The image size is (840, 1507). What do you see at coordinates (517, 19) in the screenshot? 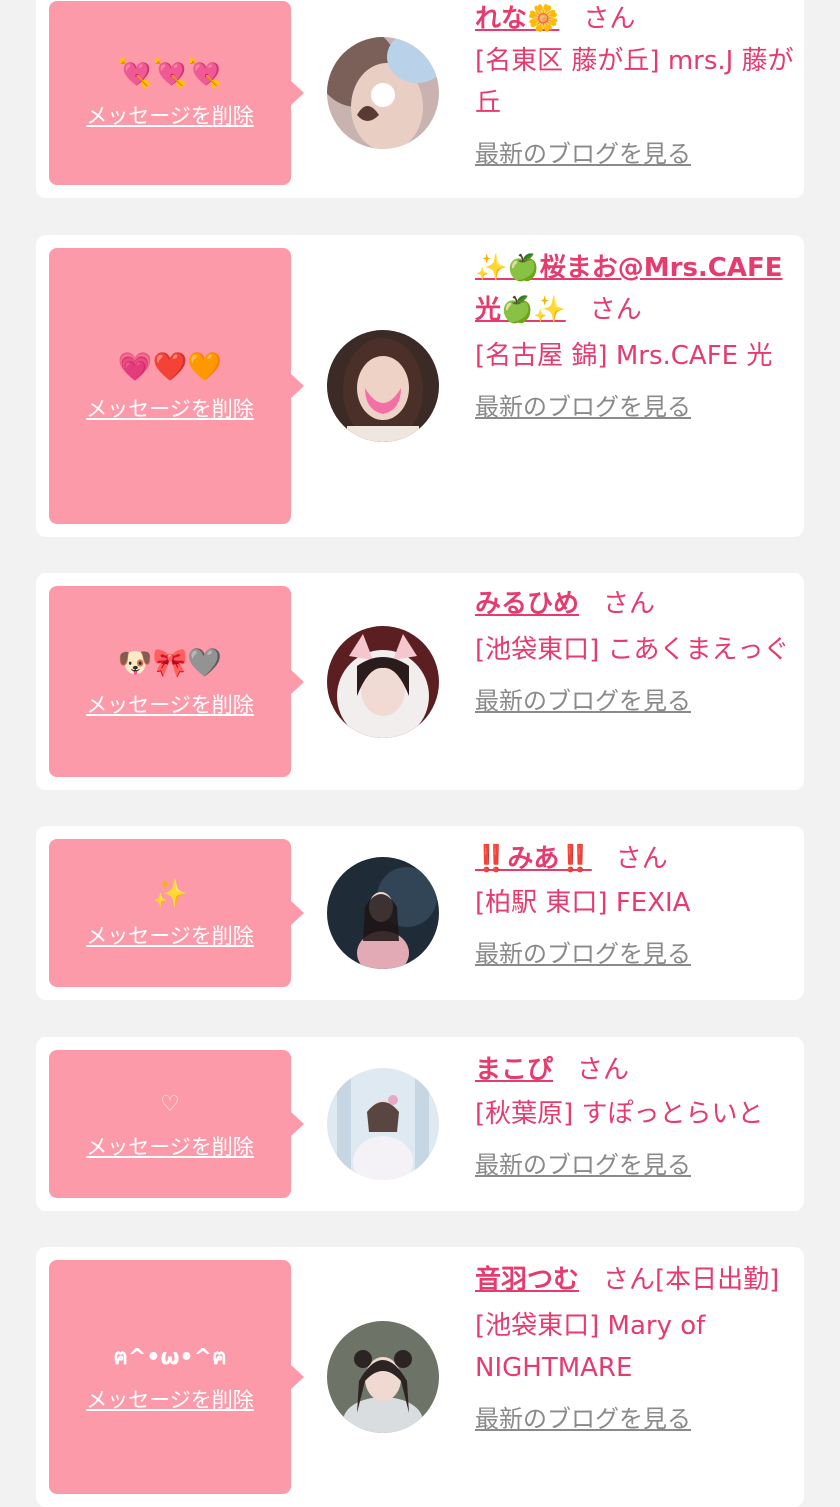
I see `girl-name-link: れな🌼` at bounding box center [517, 19].